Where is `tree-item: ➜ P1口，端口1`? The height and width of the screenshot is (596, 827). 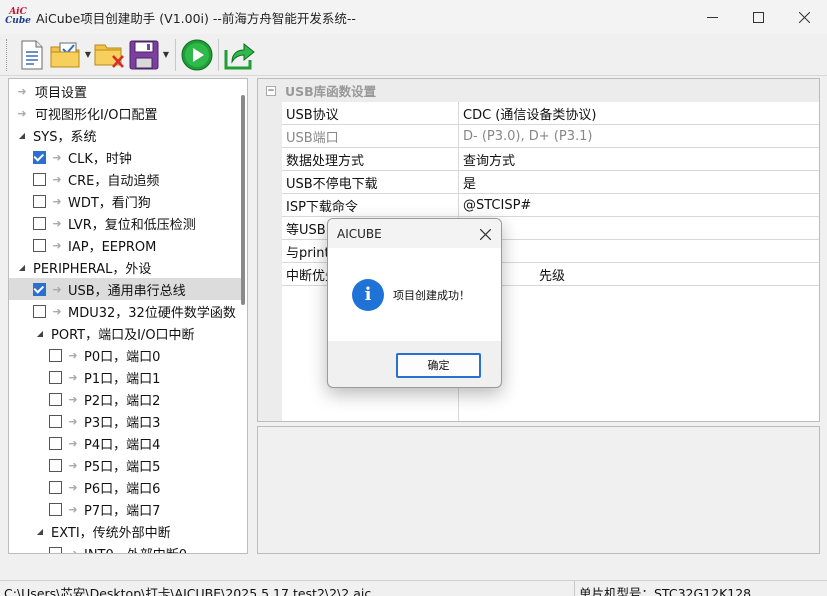 tree-item: ➜ P1口，端口1 is located at coordinates (125, 377).